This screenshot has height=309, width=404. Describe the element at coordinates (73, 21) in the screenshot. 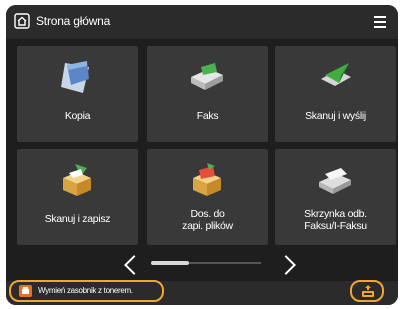

I see `page-title: Strona główna` at that location.